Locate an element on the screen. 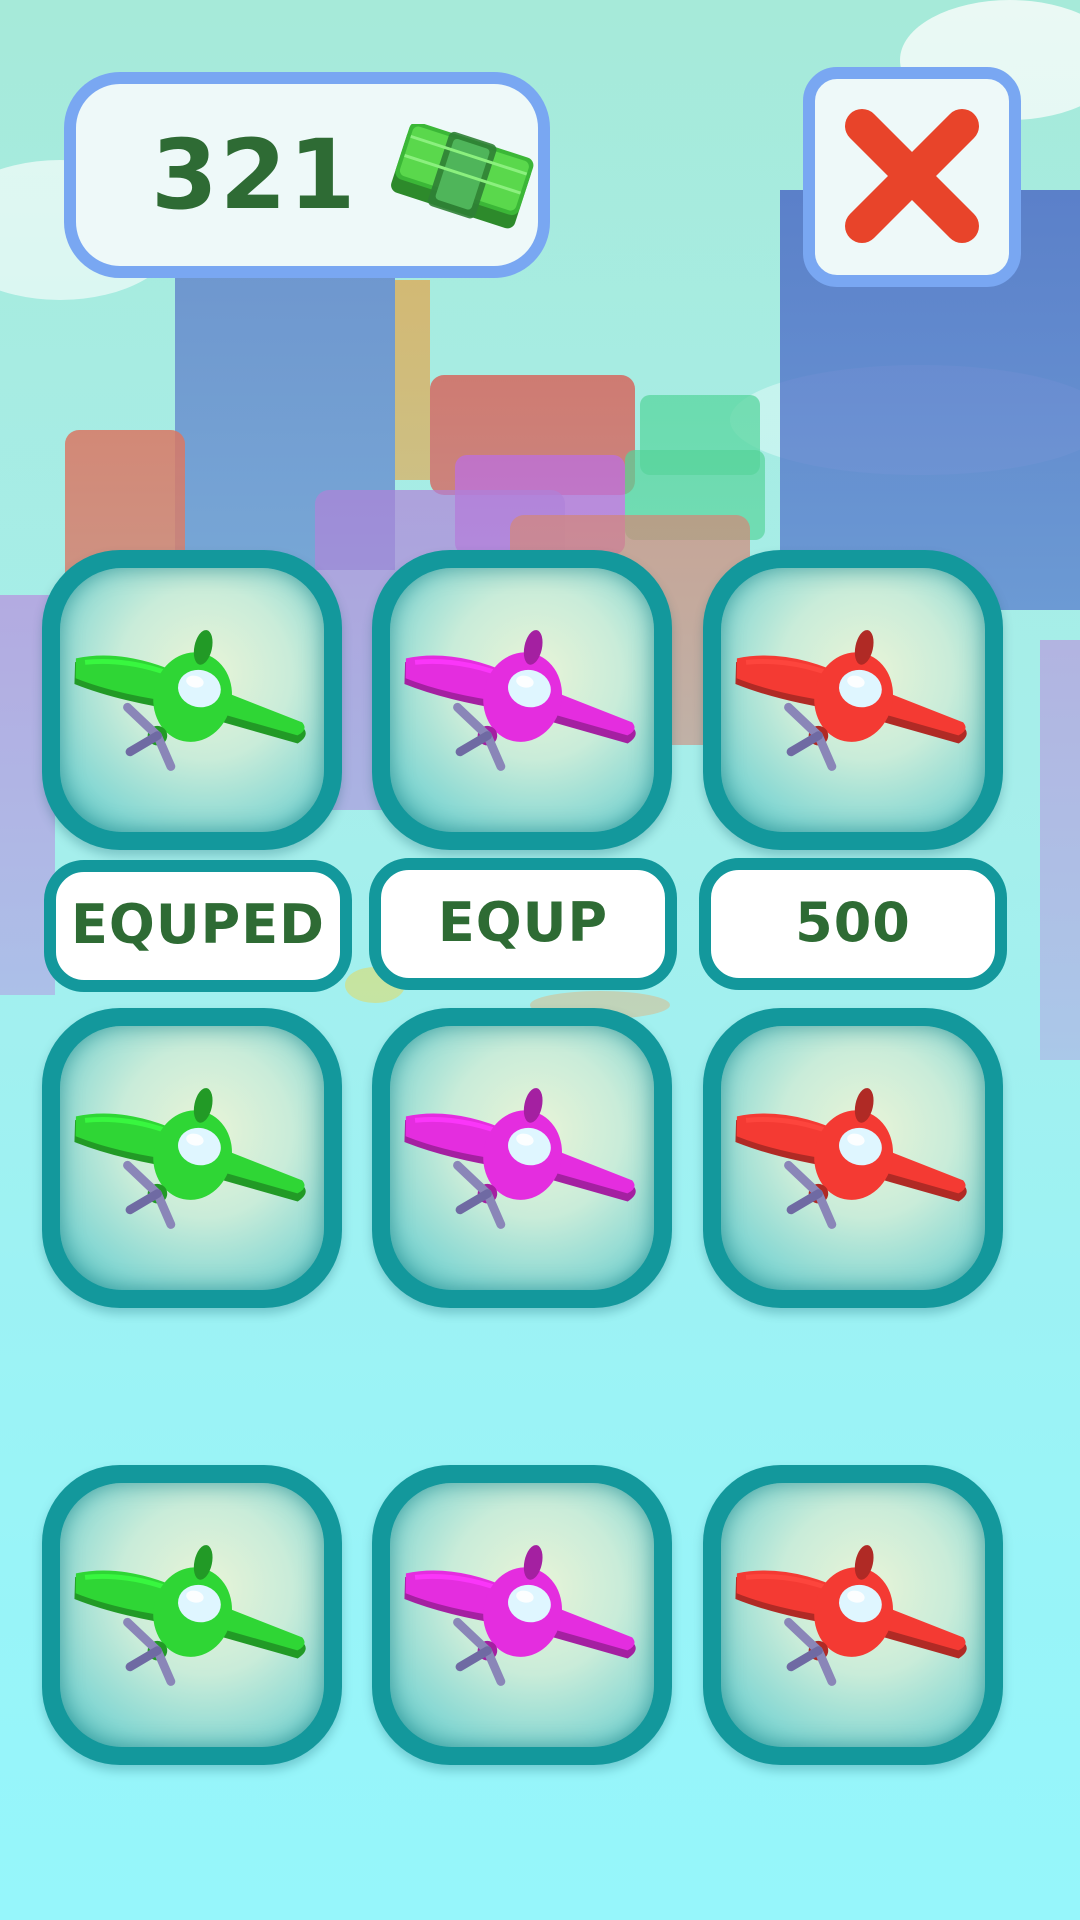  currency-amount: 321 is located at coordinates (254, 175).